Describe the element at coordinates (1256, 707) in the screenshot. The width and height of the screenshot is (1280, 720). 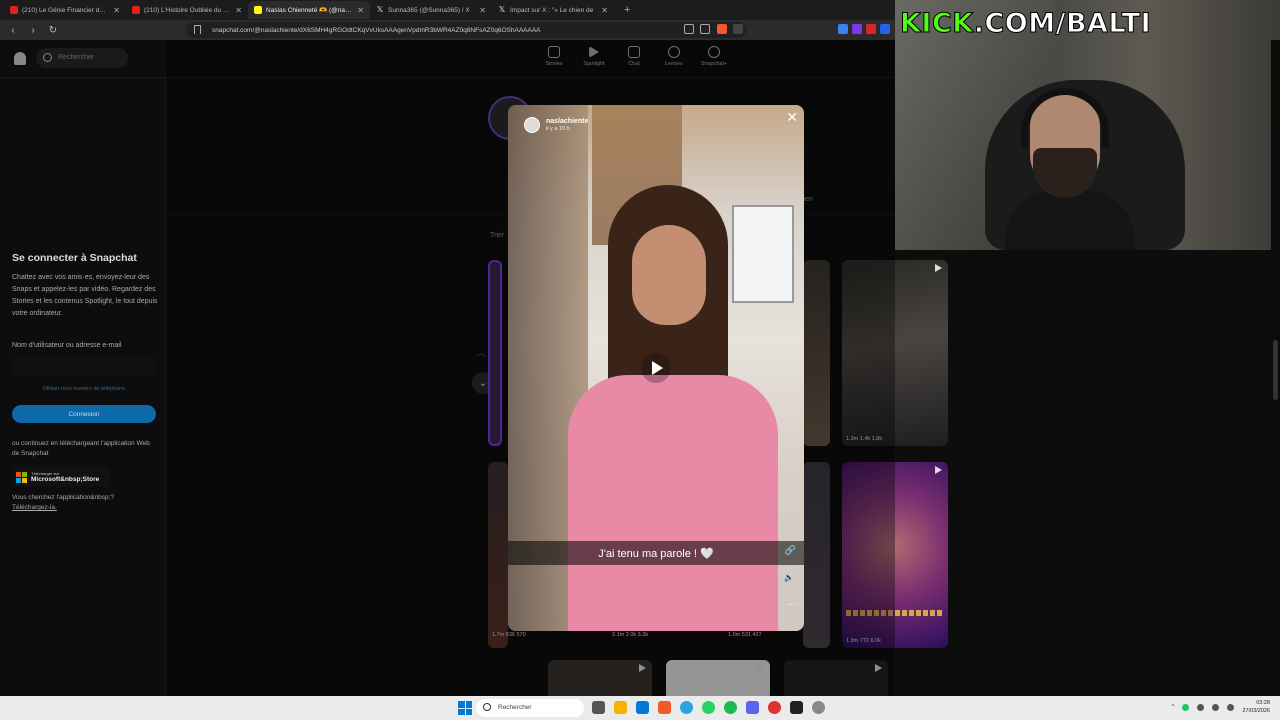
I see `clock: 03:28 27/03/2026` at that location.